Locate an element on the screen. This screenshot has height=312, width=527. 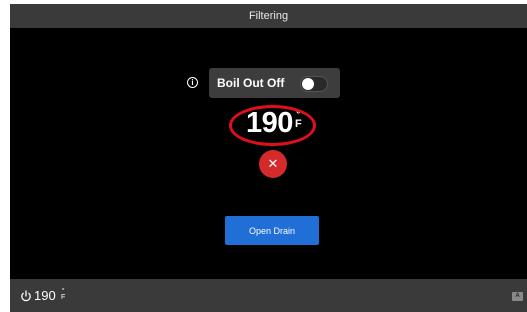
open-drain-label: Open Drain is located at coordinates (272, 230).